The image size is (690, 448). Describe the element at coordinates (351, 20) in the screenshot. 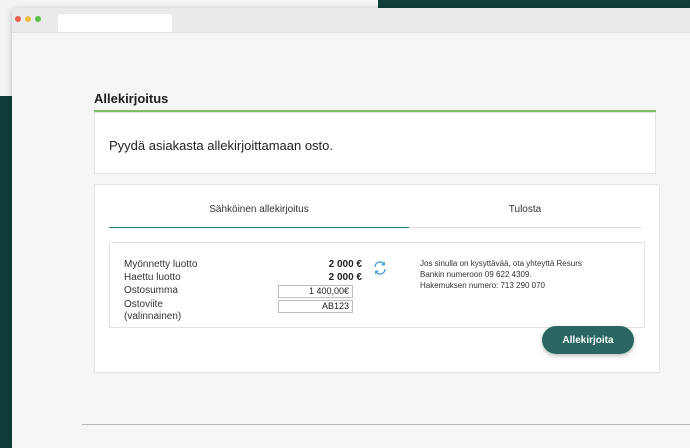

I see `browser-titlebar` at that location.